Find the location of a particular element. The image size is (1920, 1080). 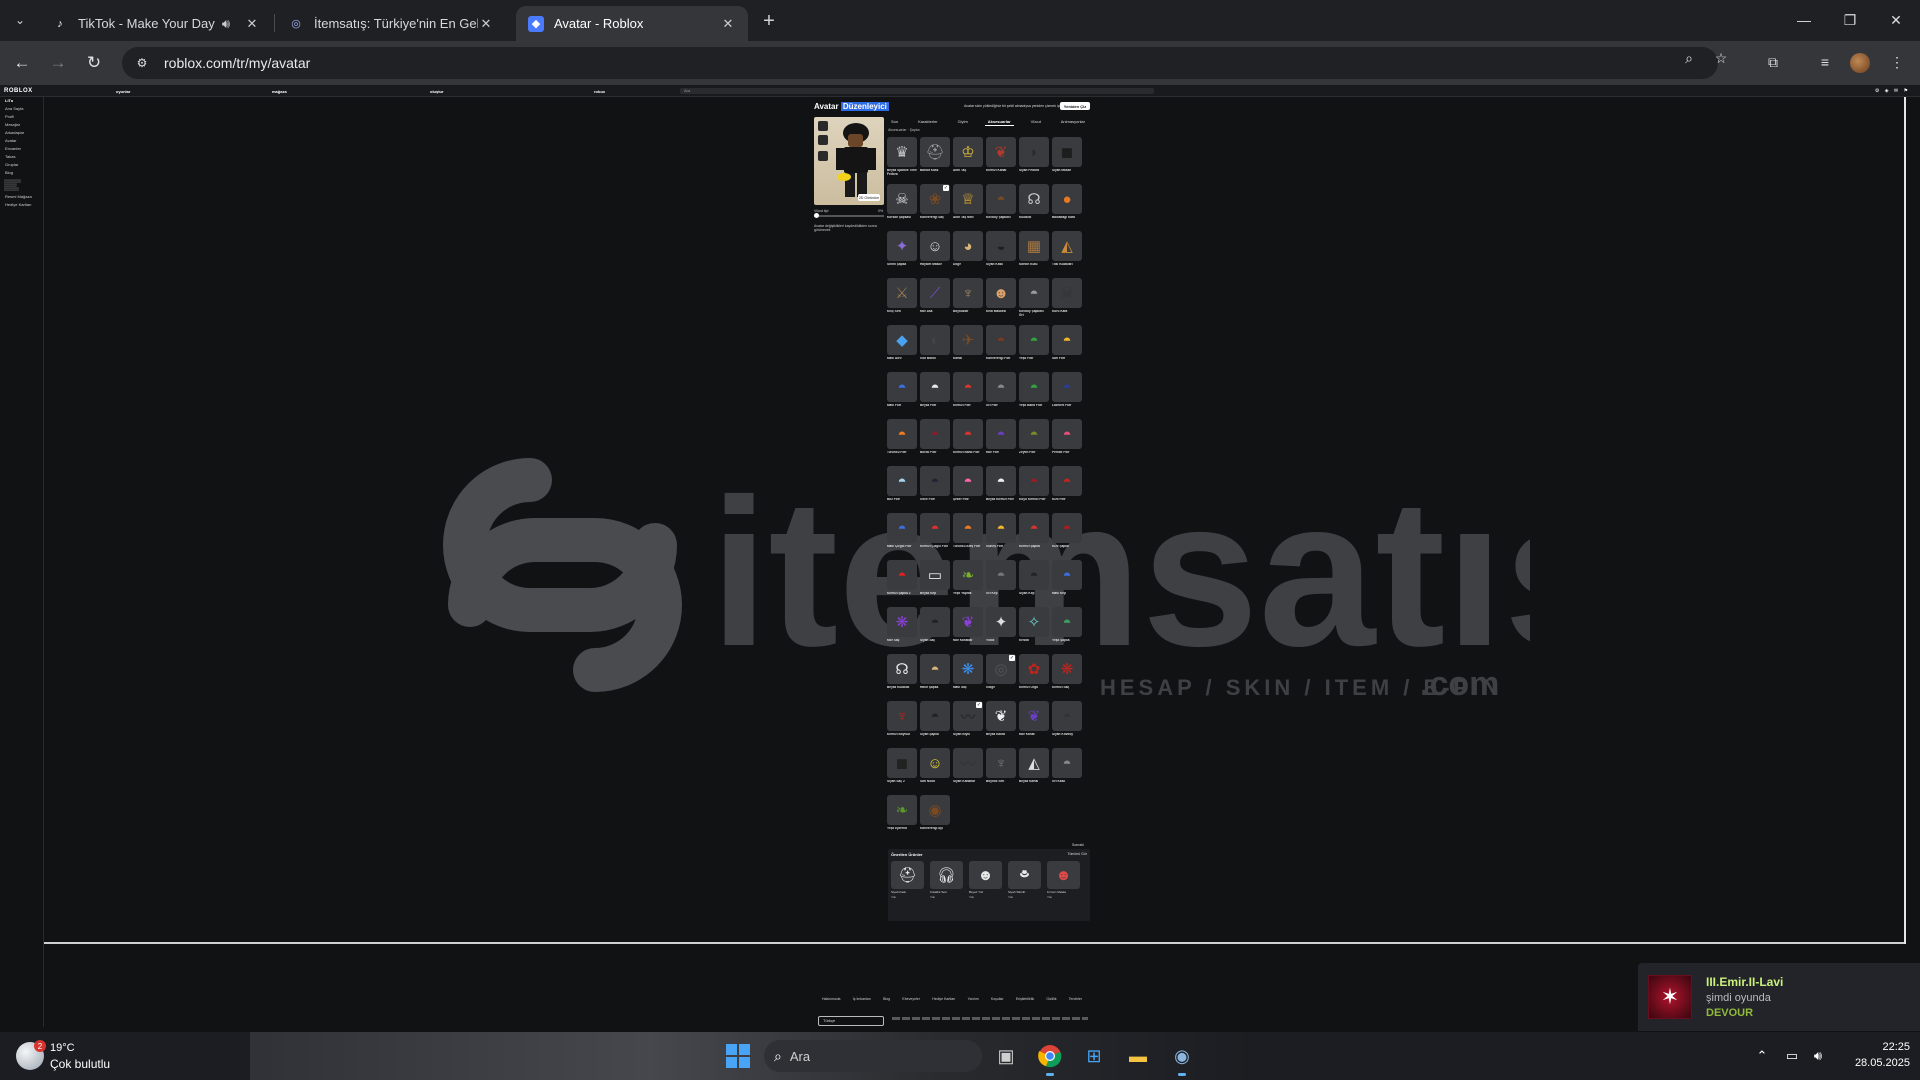

accessory-item: ◓ Kırmızı Şapka 2 is located at coordinates (902, 583).